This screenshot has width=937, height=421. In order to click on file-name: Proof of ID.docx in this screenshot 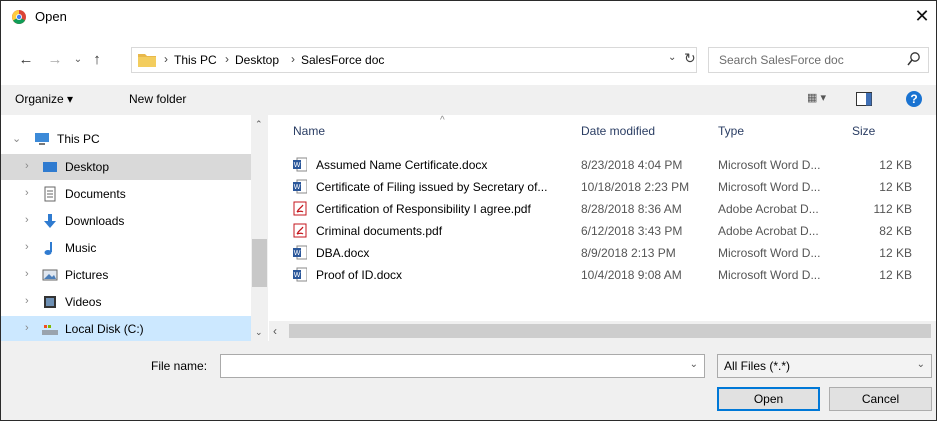, I will do `click(359, 275)`.